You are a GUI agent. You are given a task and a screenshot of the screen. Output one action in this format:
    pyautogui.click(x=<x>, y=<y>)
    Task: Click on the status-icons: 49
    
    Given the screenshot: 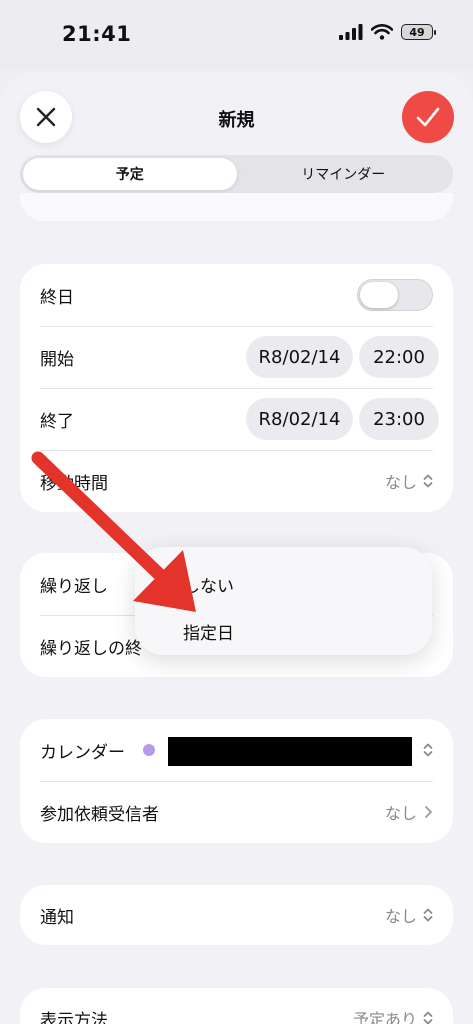 What is the action you would take?
    pyautogui.click(x=387, y=32)
    